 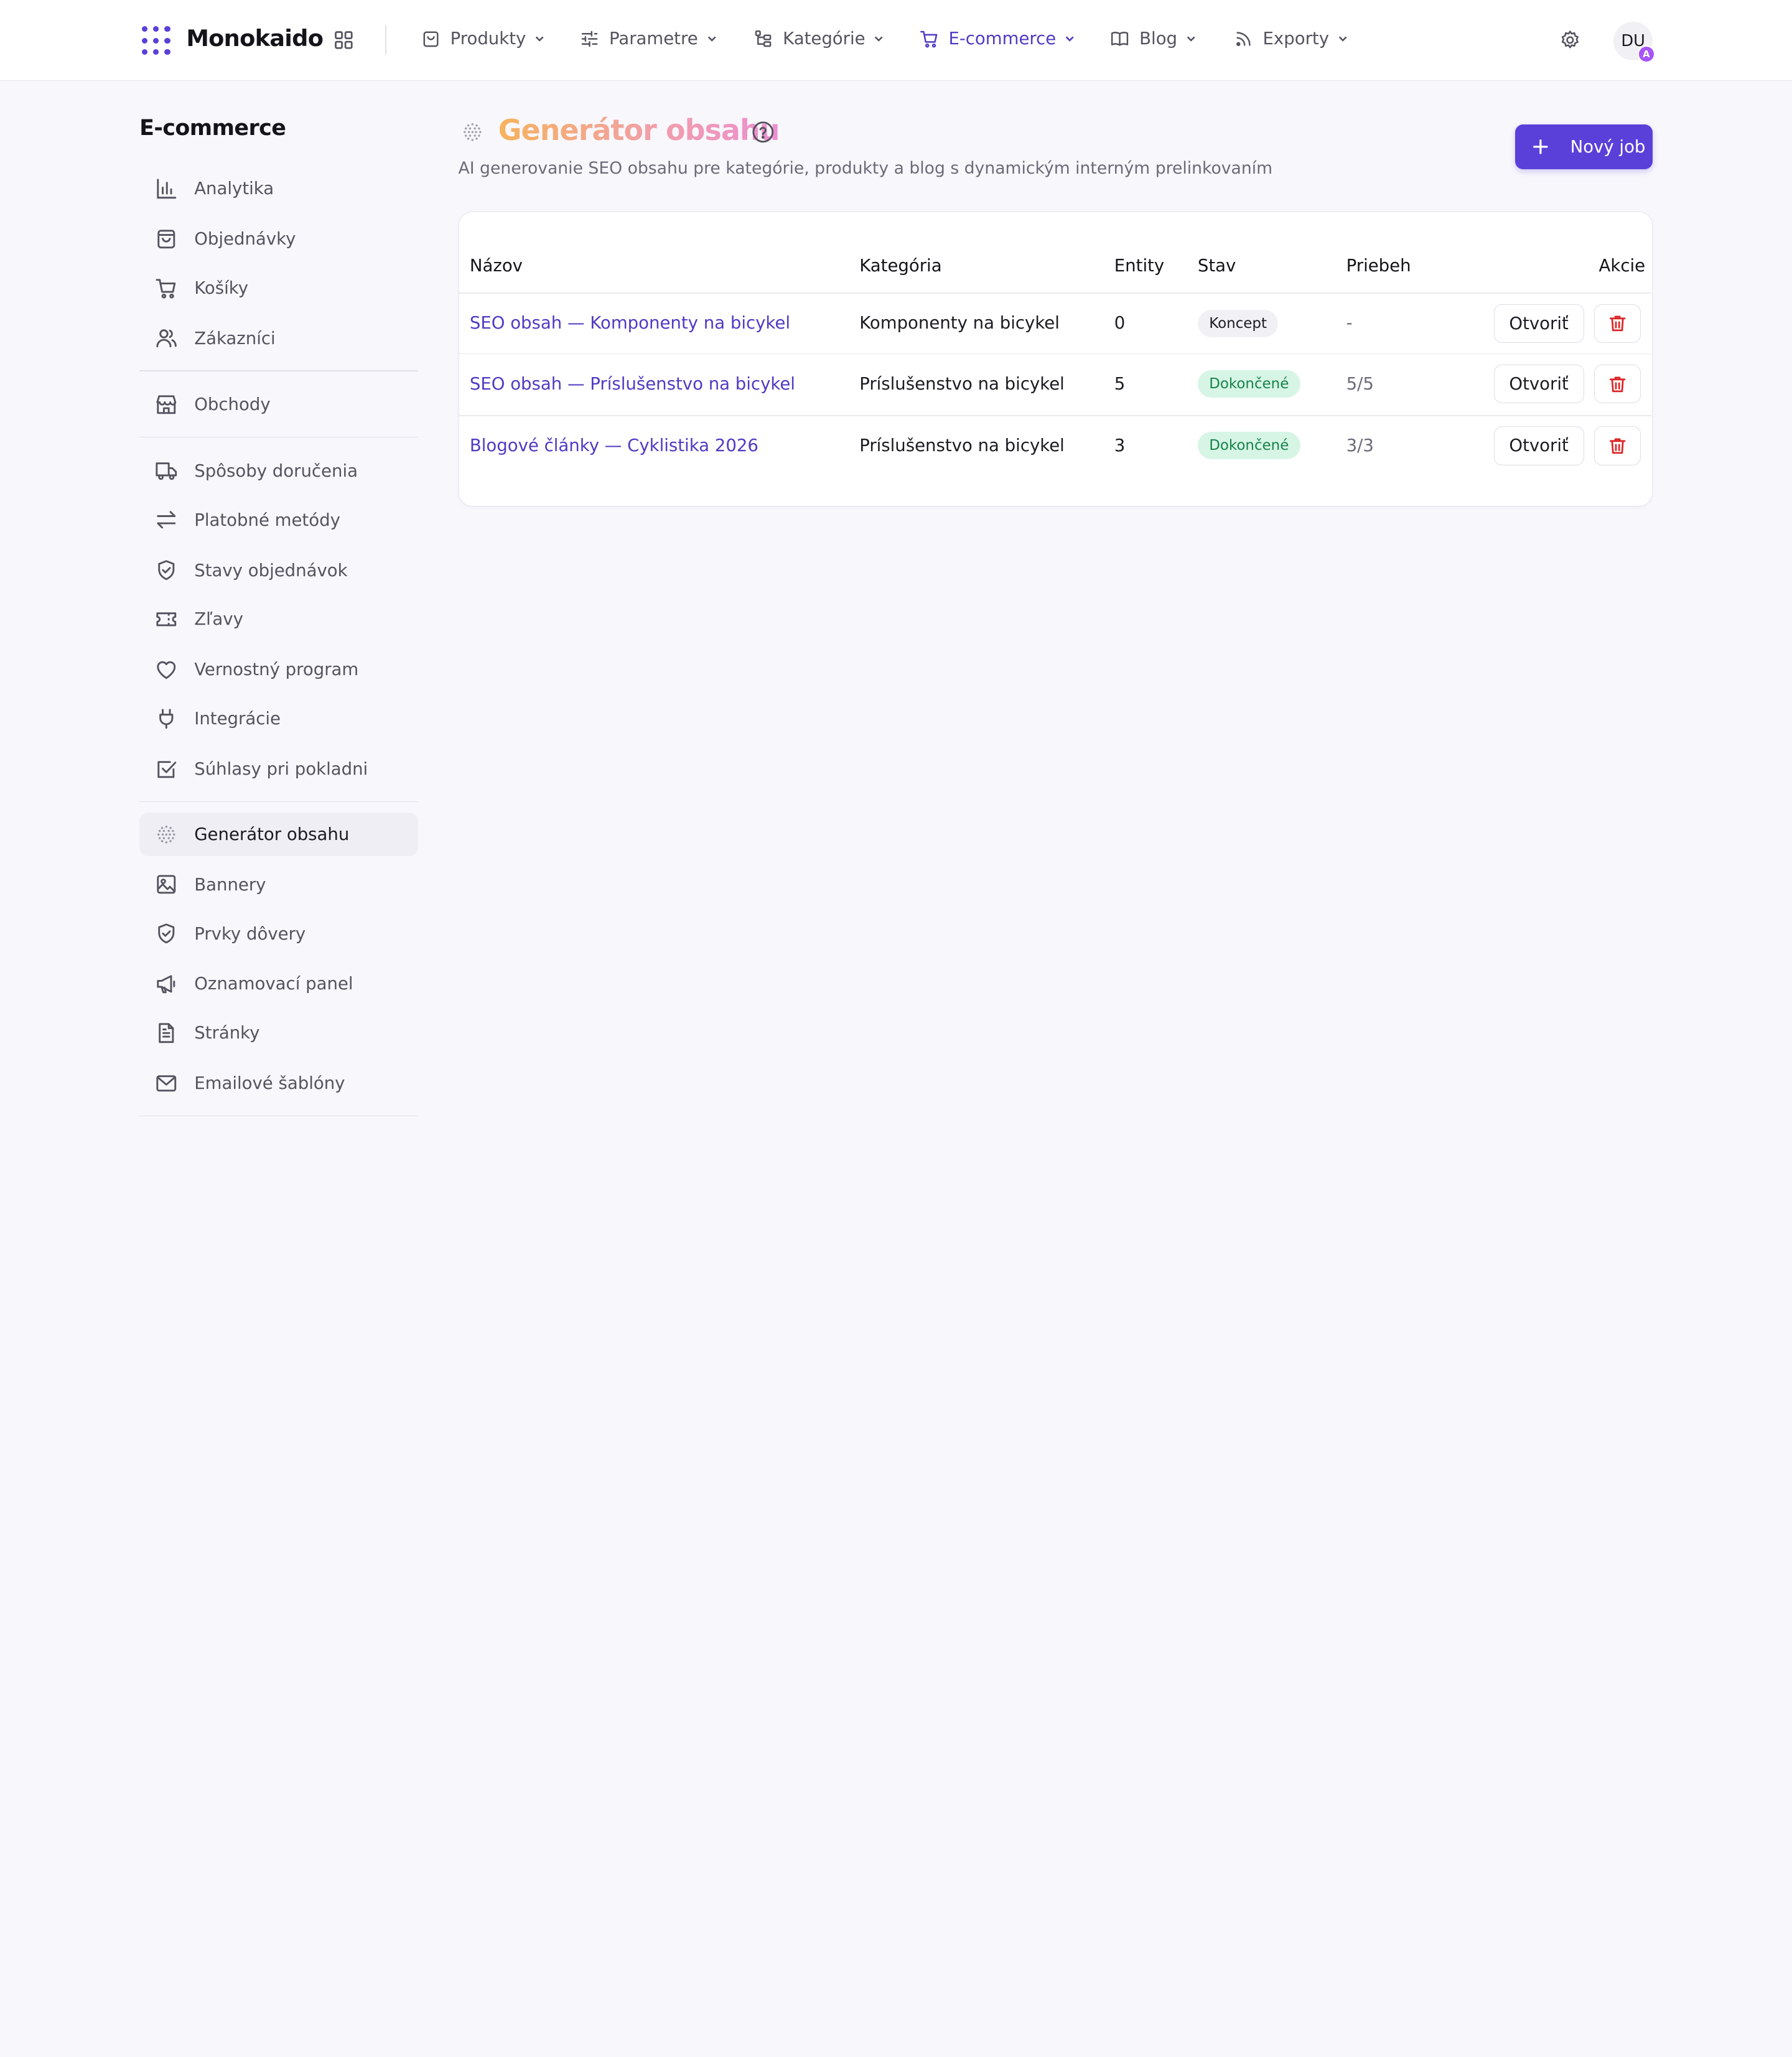 What do you see at coordinates (166, 404) in the screenshot?
I see `store-icon` at bounding box center [166, 404].